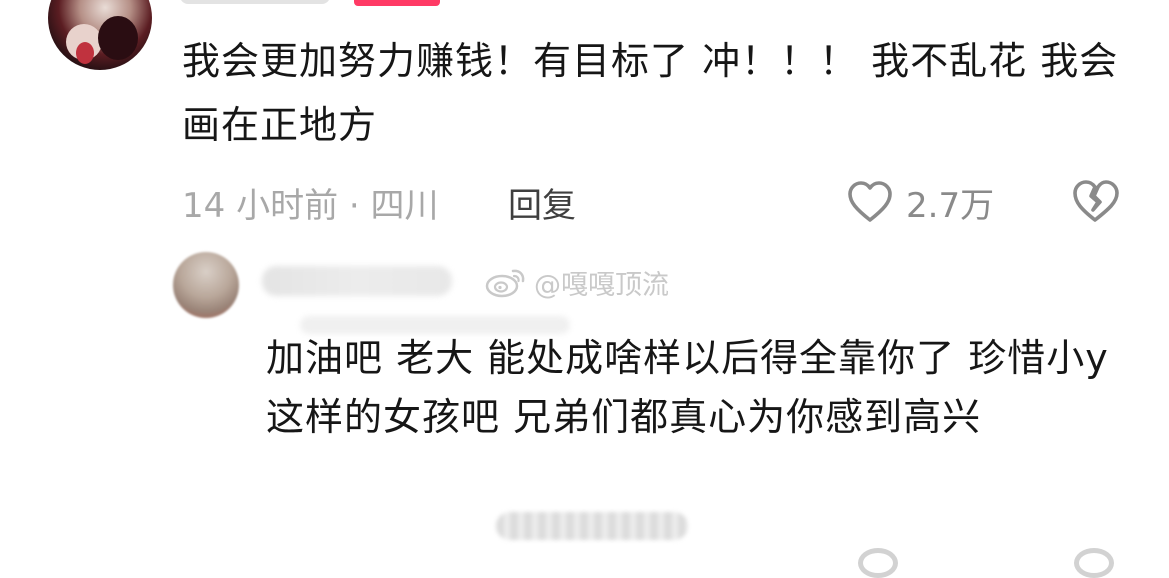 Image resolution: width=1169 pixels, height=578 pixels. What do you see at coordinates (357, 281) in the screenshot?
I see `reply-username-blurred` at bounding box center [357, 281].